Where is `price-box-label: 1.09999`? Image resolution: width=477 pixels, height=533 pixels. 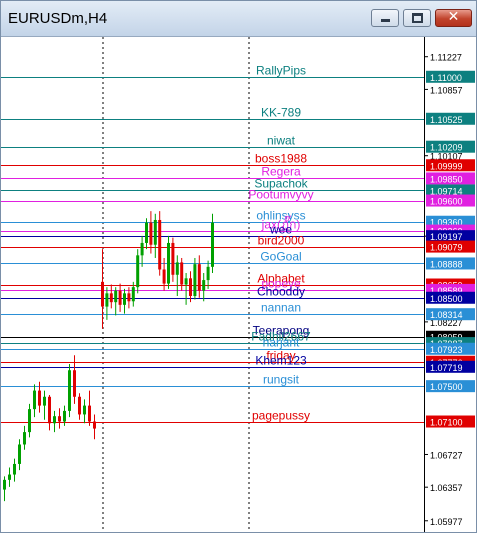
price-box-label: 1.09999 is located at coordinates (446, 166).